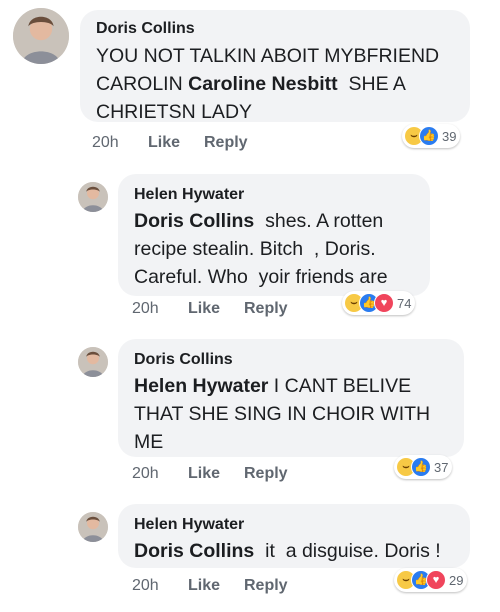 This screenshot has width=500, height=612. I want to click on reaction-summary: ⌣ 👍 ♥ 74, so click(379, 303).